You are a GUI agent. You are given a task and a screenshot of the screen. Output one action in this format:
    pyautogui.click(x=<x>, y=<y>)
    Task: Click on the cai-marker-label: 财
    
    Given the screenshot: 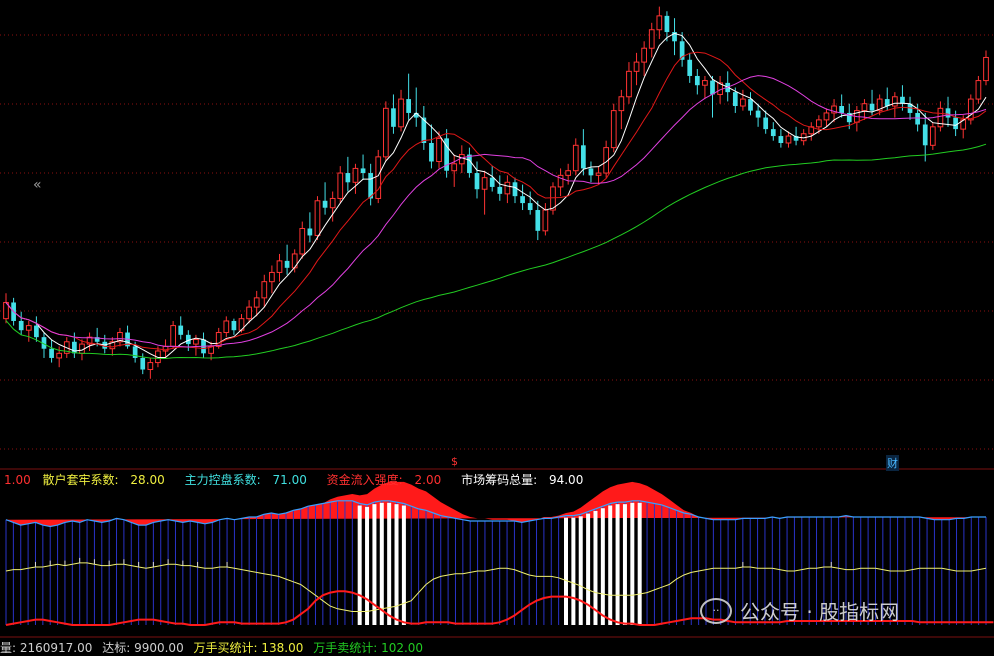 What is the action you would take?
    pyautogui.click(x=892, y=463)
    